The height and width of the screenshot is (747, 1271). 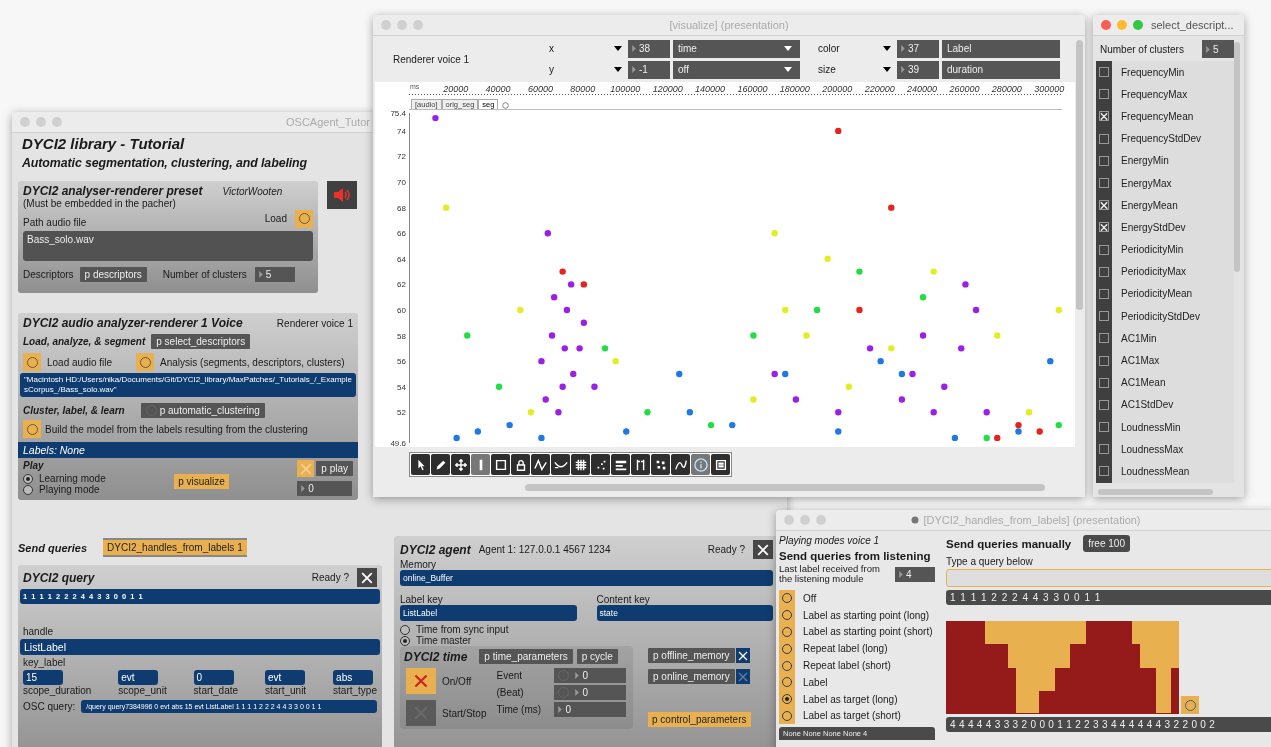 I want to click on number-box: 39, so click(x=918, y=69).